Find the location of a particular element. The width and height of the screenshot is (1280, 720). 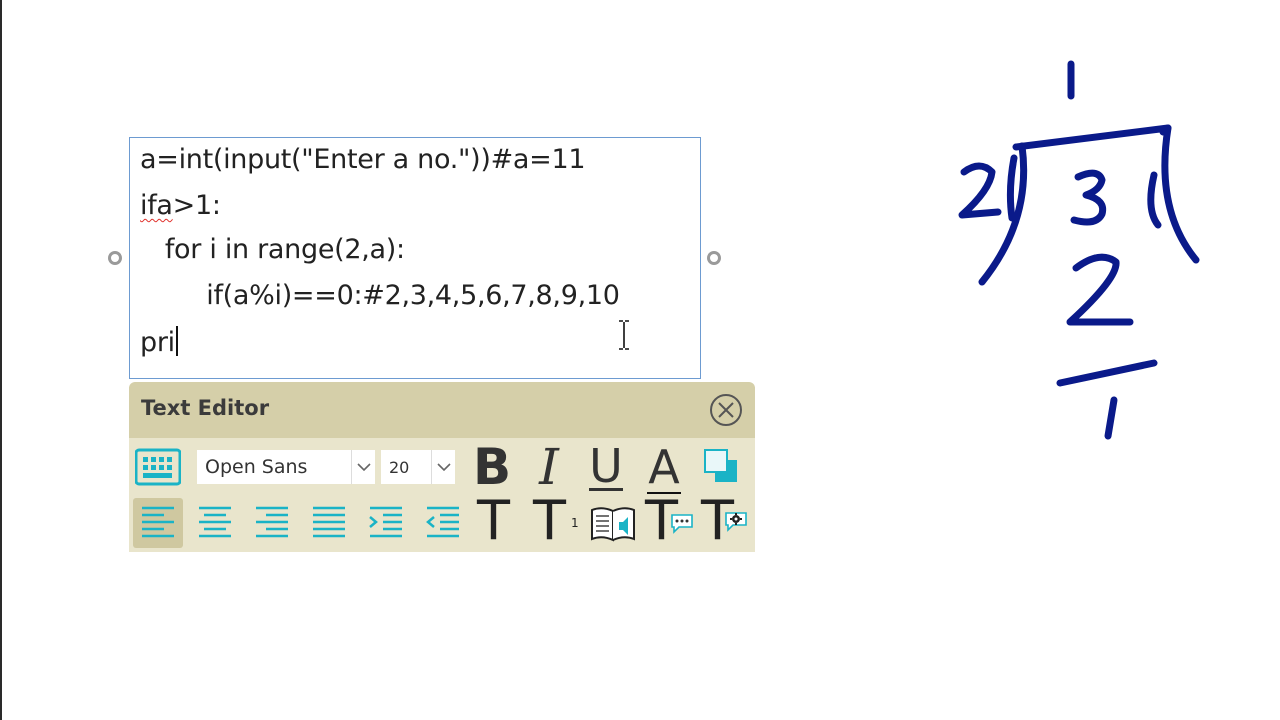

text-color-button: A is located at coordinates (664, 467).